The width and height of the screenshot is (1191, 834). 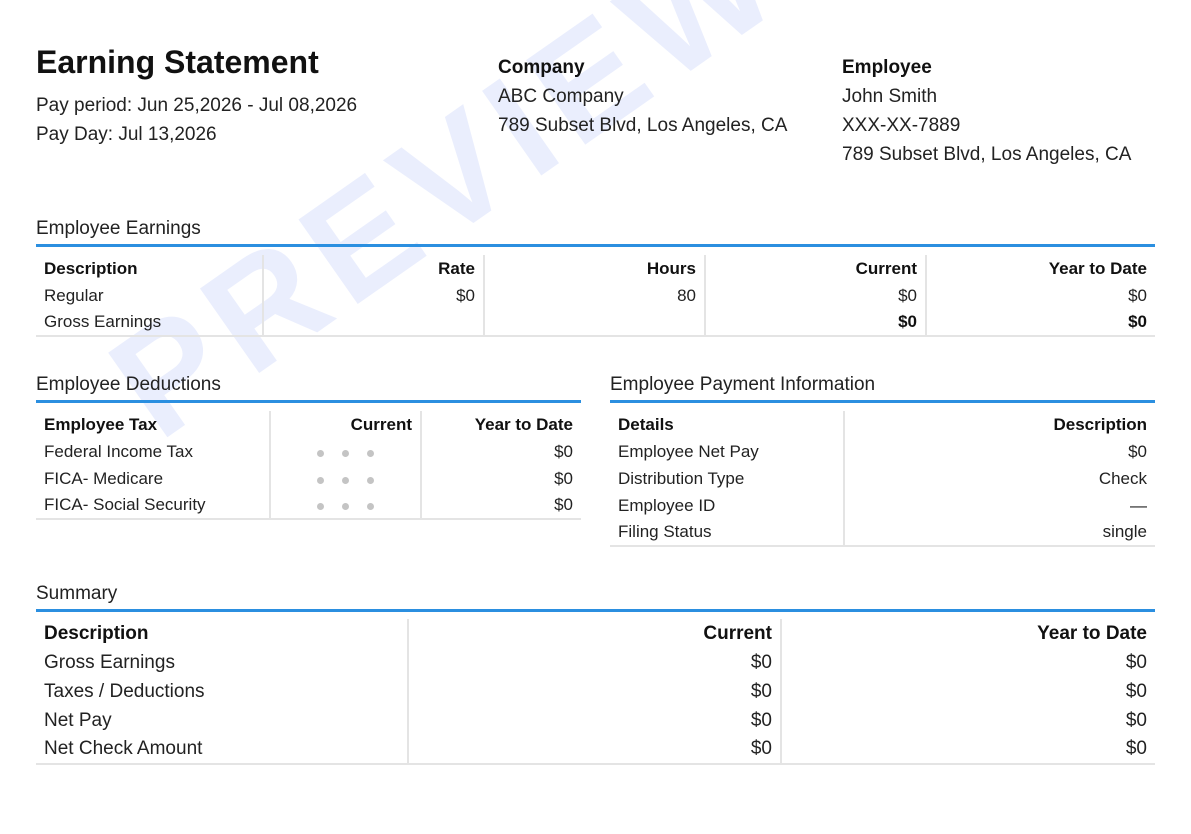 I want to click on company-address: 789 Subset Blvd, Los Angeles, CA, so click(x=643, y=125).